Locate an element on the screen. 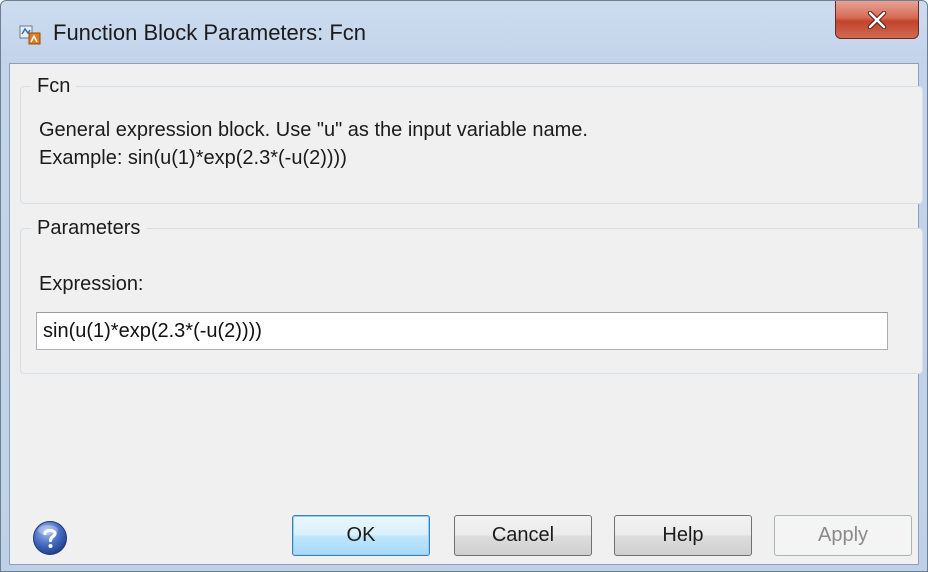 Image resolution: width=928 pixels, height=572 pixels. window-title: Function Block Parameters: Fcn is located at coordinates (210, 32).